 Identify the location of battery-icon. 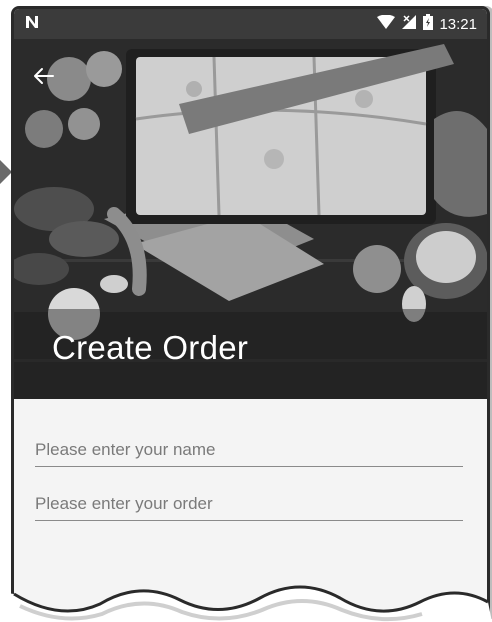
(428, 24).